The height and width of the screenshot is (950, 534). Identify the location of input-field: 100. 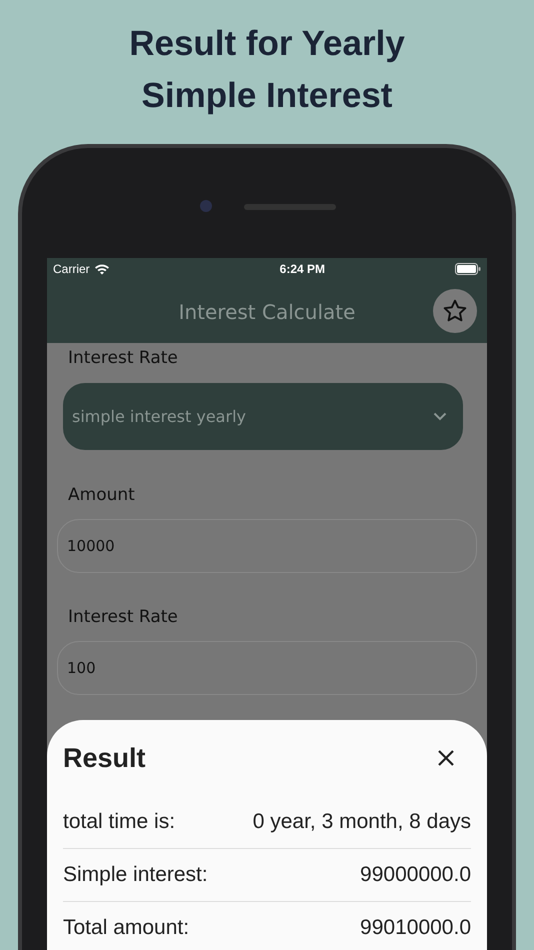
(267, 668).